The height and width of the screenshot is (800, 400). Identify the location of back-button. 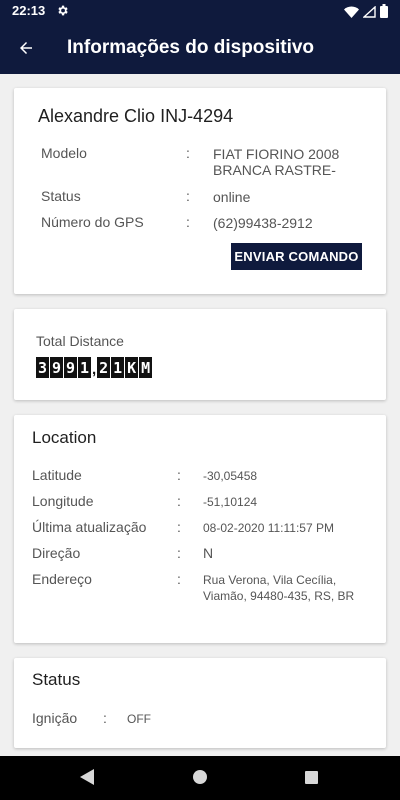
(26, 50).